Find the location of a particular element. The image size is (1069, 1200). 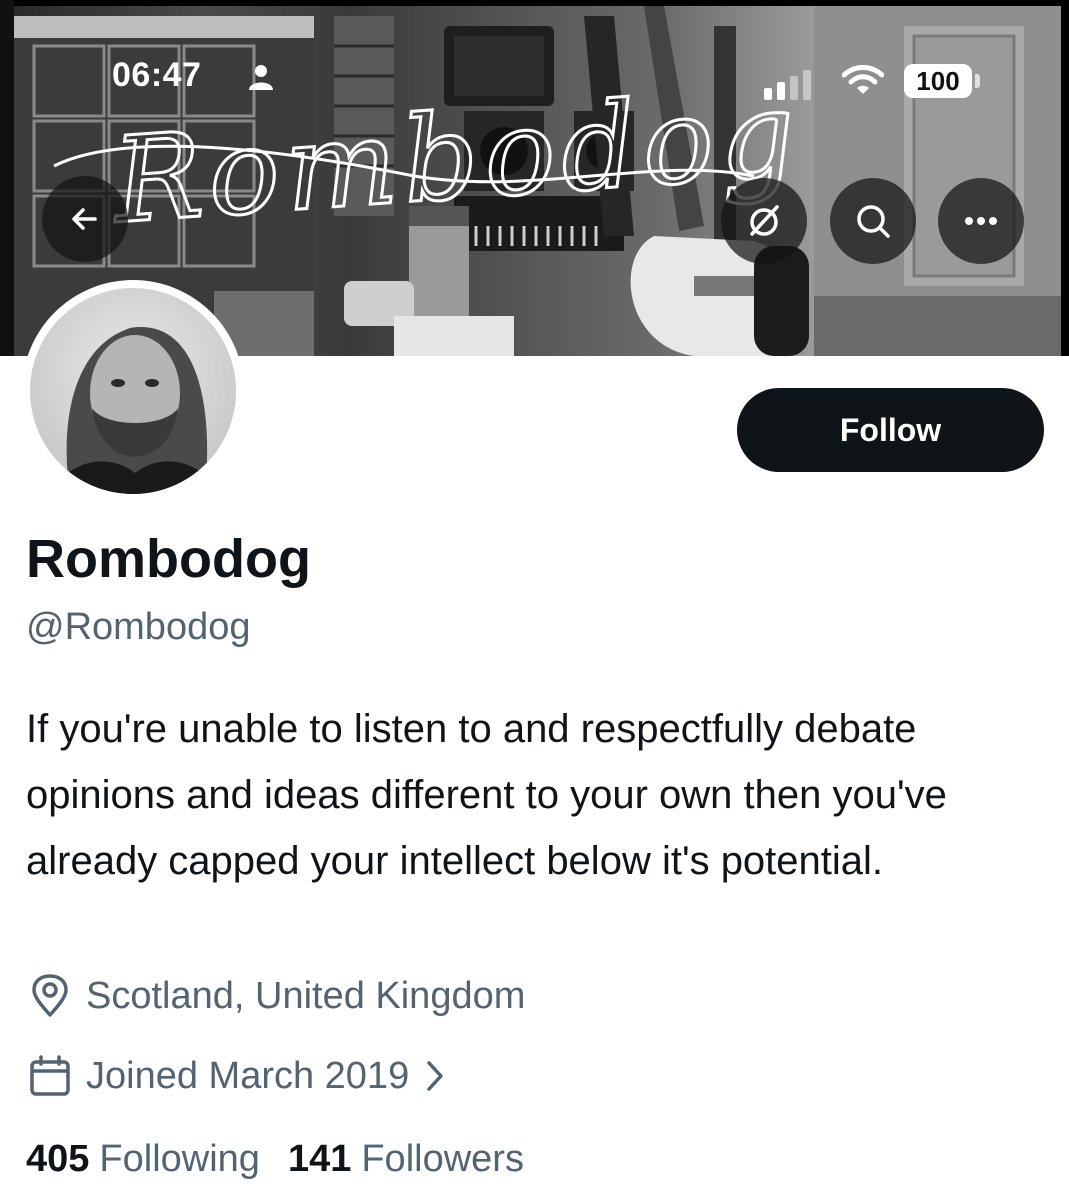

chevron-right-icon is located at coordinates (435, 1076).